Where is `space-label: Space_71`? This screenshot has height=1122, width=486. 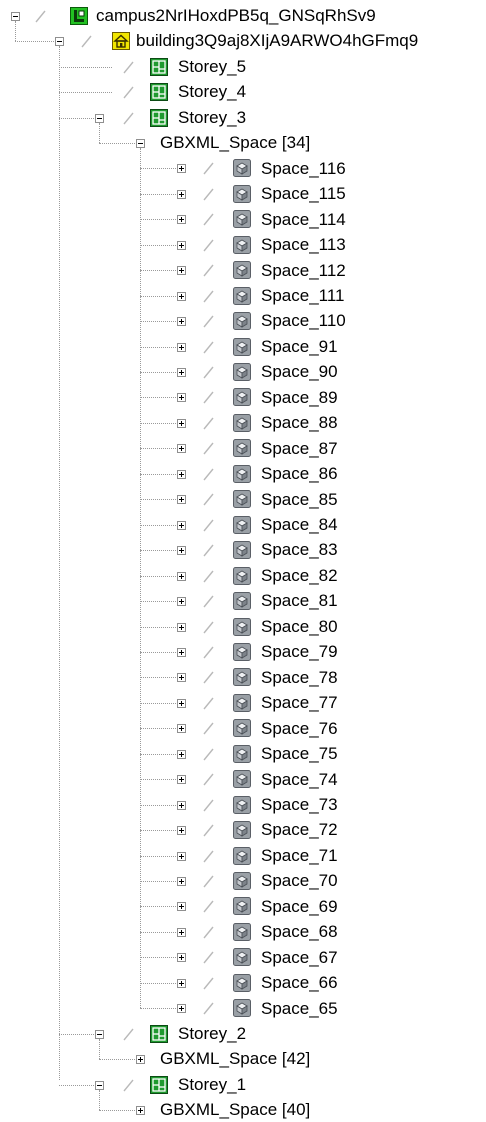
space-label: Space_71 is located at coordinates (299, 855).